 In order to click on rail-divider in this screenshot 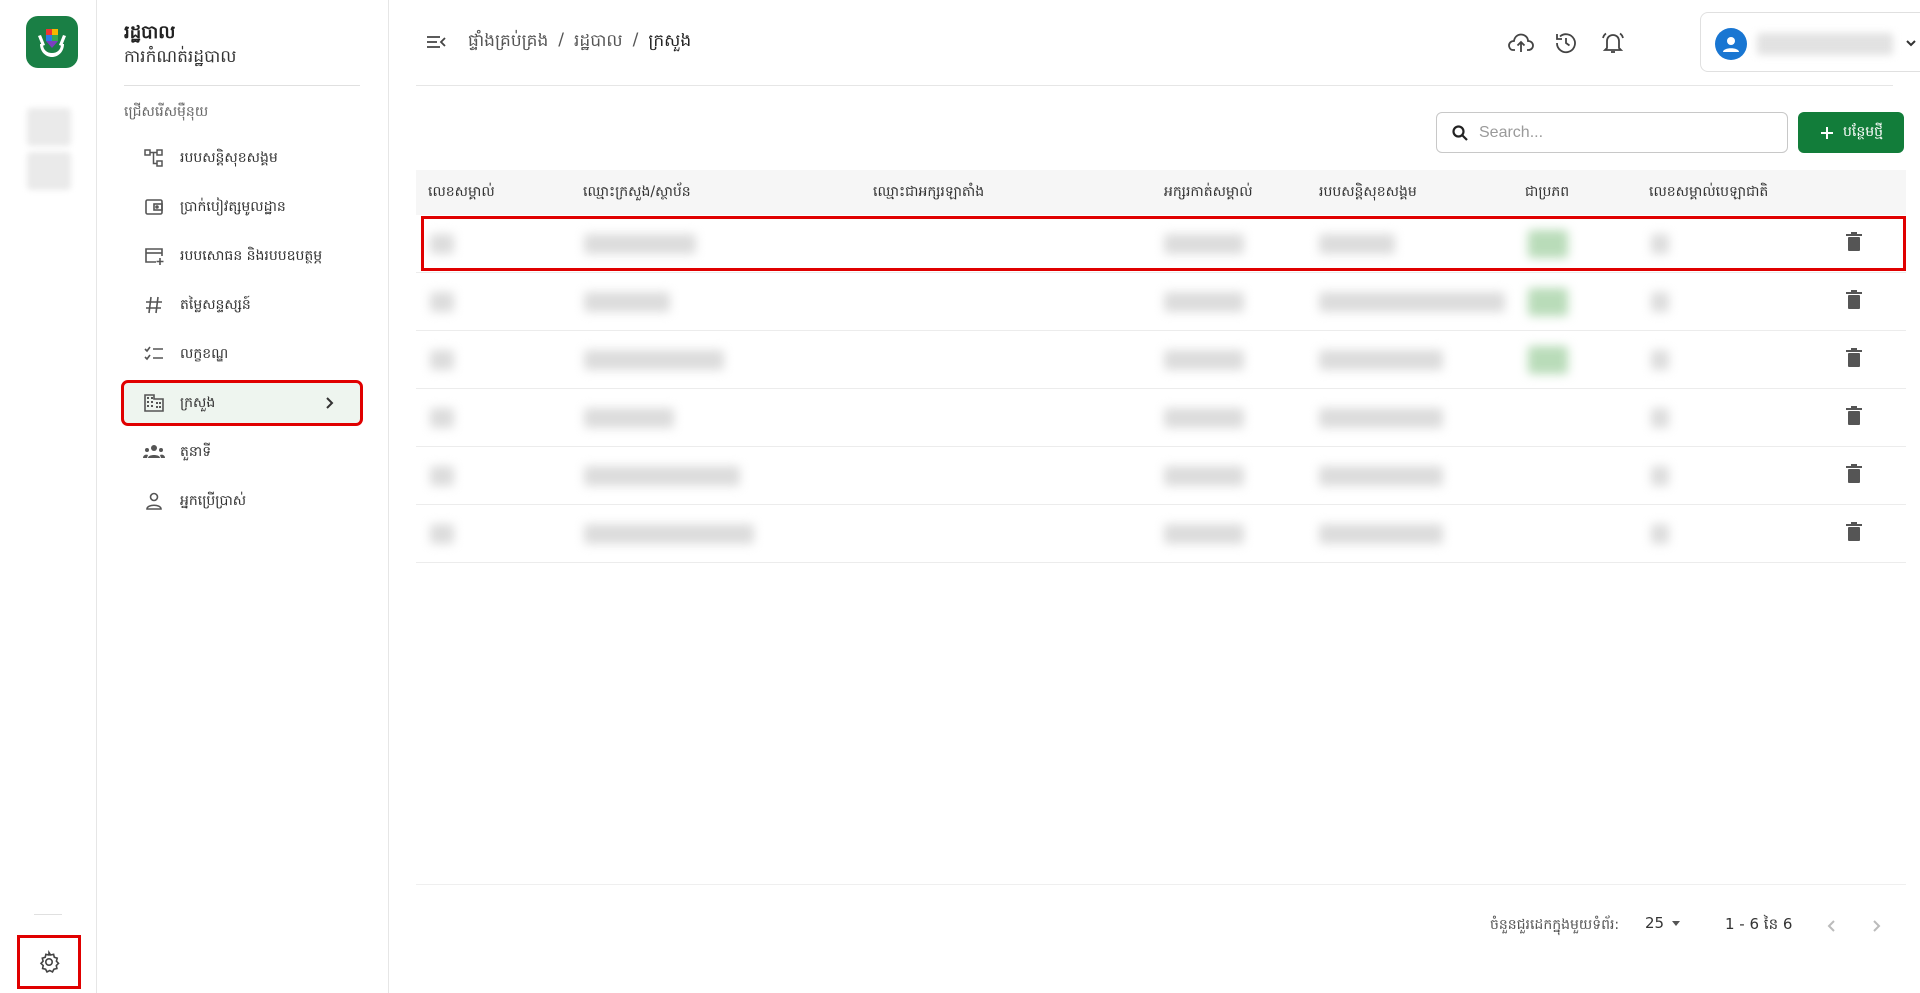, I will do `click(48, 914)`.